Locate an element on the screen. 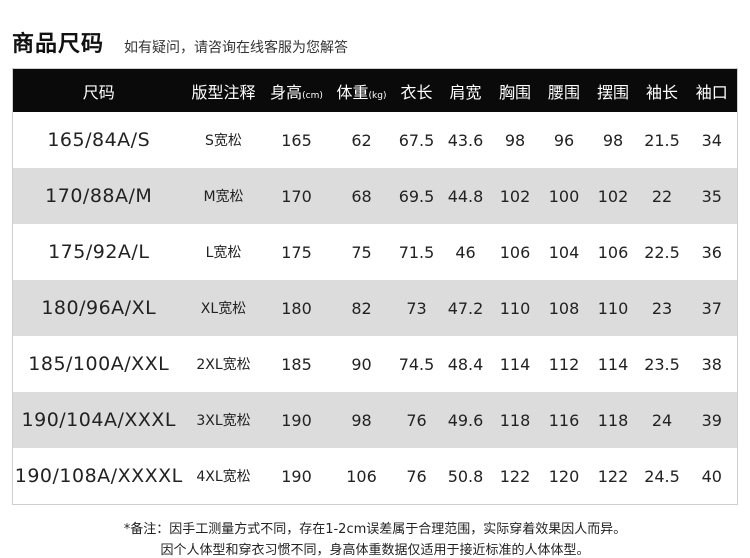  measurement-cell: 47.2 is located at coordinates (465, 308).